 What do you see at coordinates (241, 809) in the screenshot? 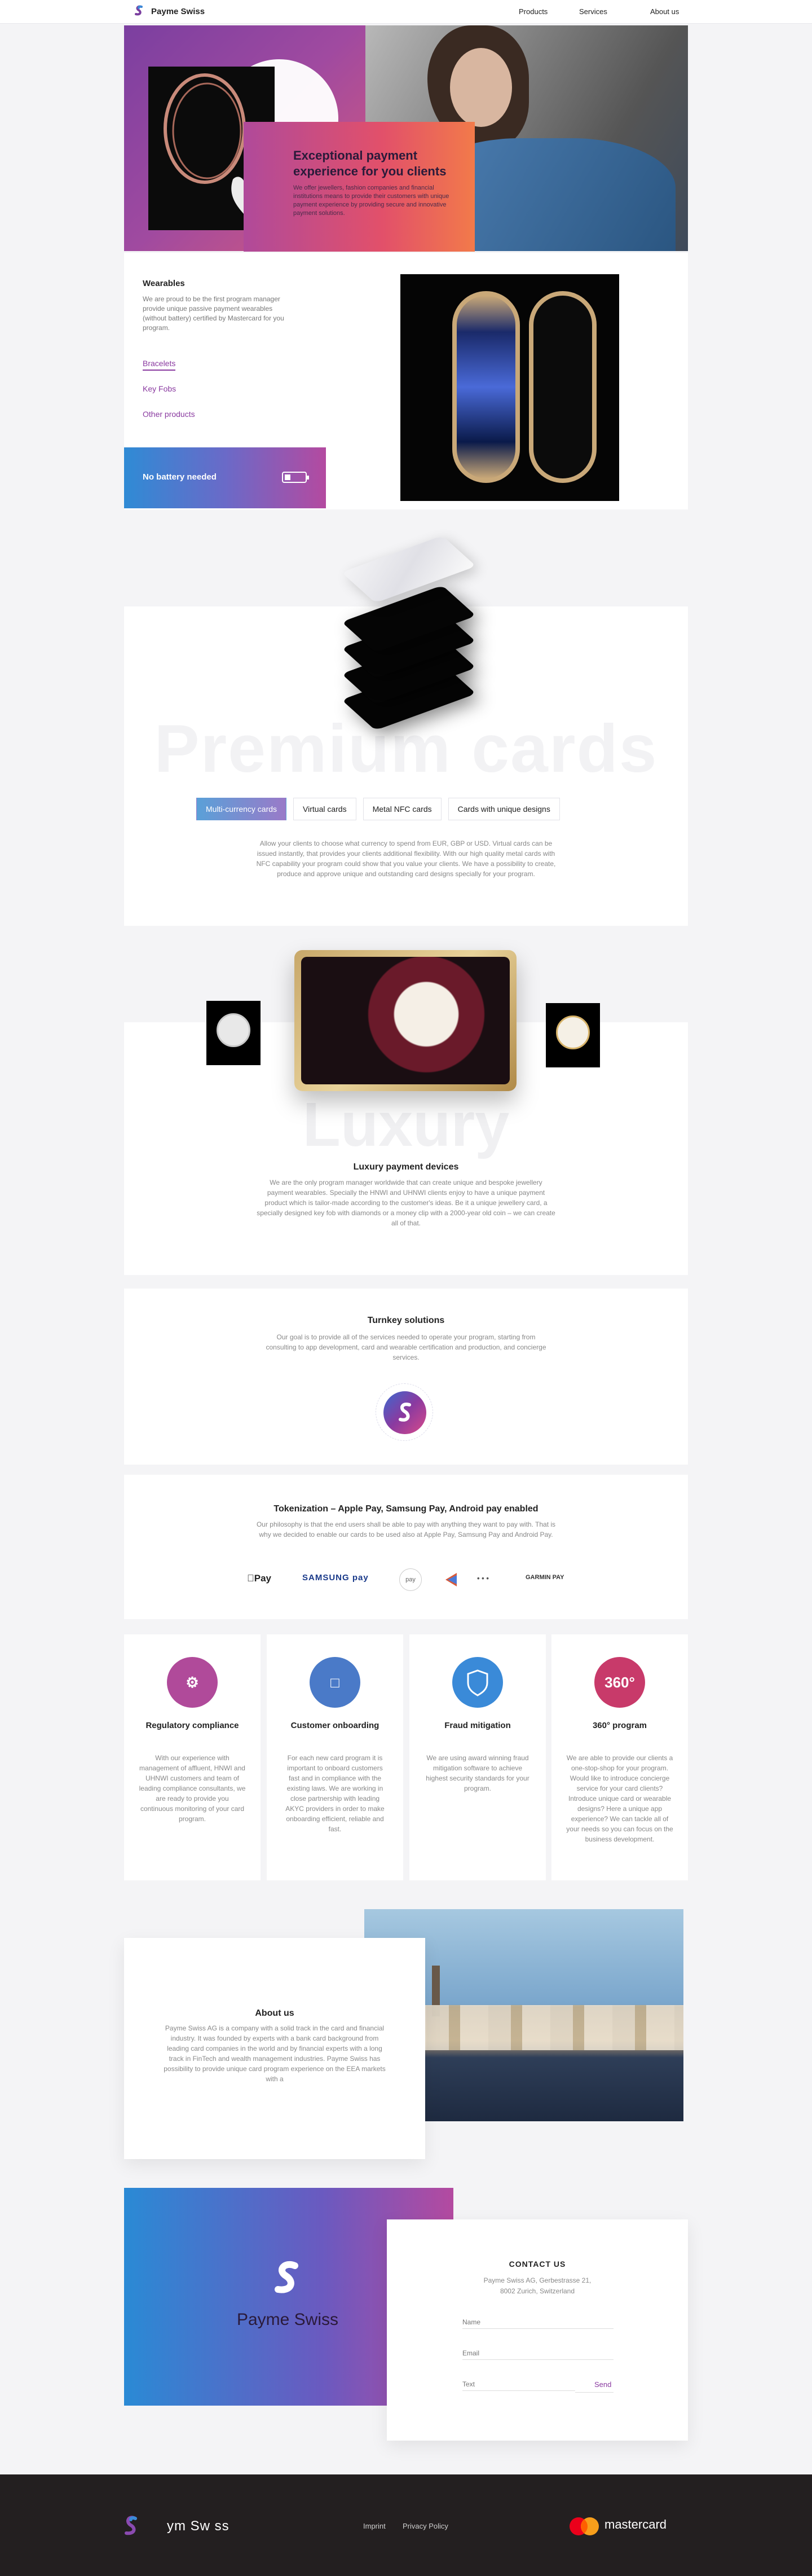
I see `tab-multi-currency: Multi-currency cards` at bounding box center [241, 809].